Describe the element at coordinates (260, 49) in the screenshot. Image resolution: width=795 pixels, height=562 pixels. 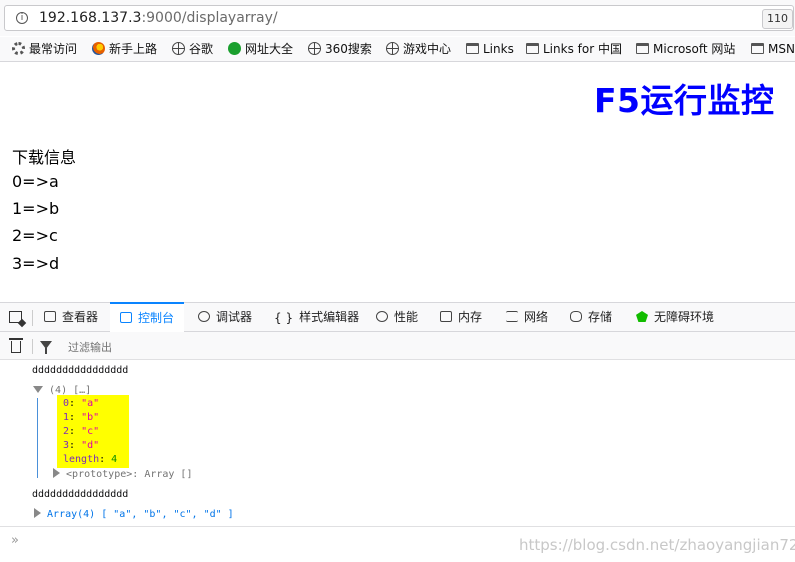
I see `bookmark-web-directory: 网址大全` at that location.